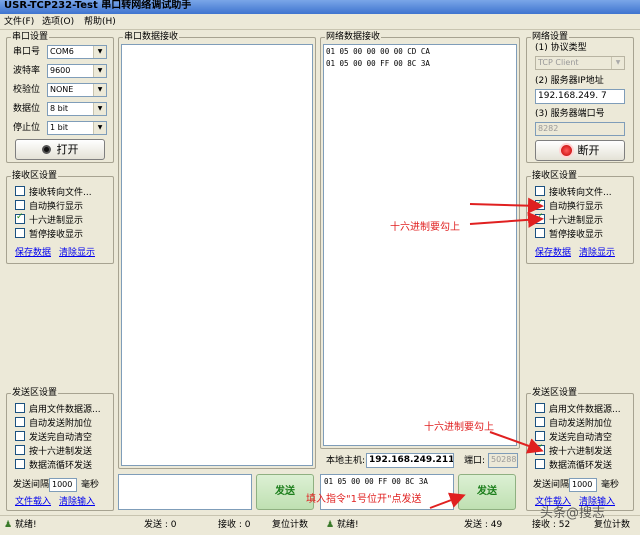 The width and height of the screenshot is (640, 535). Describe the element at coordinates (516, 442) in the screenshot. I see `arrow-hex-send` at that location.